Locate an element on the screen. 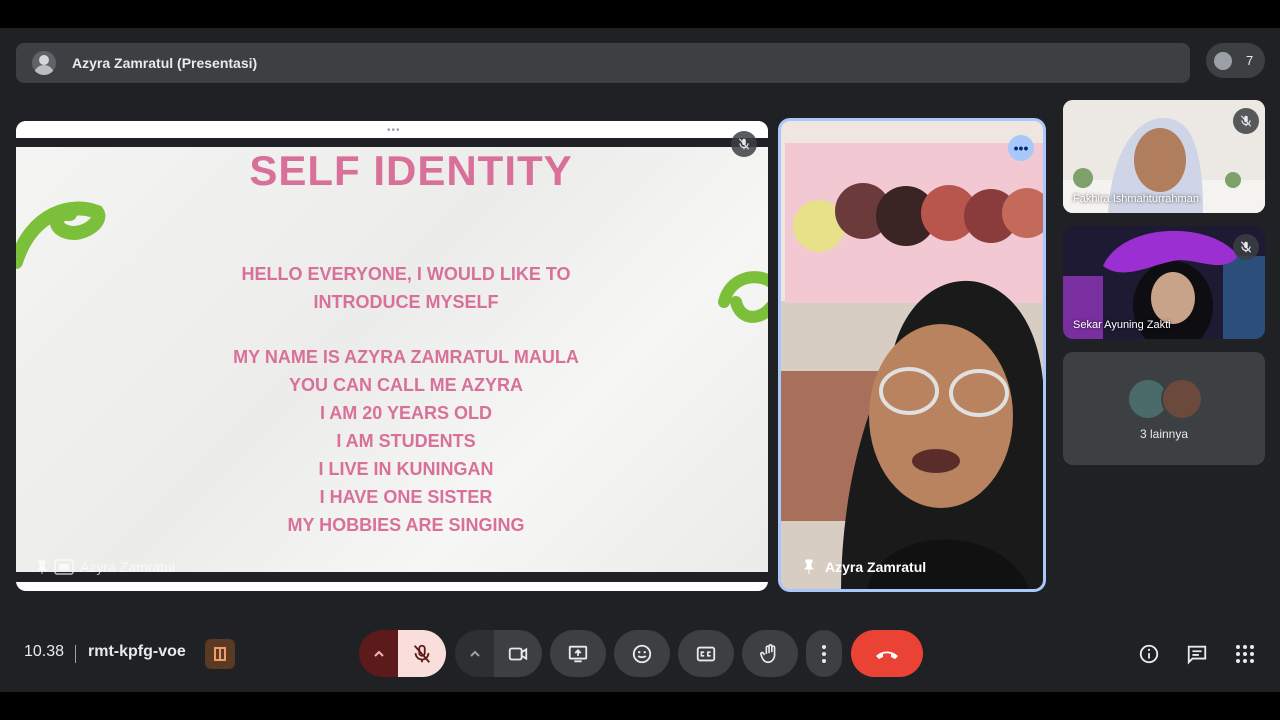  camera-icon is located at coordinates (518, 653).